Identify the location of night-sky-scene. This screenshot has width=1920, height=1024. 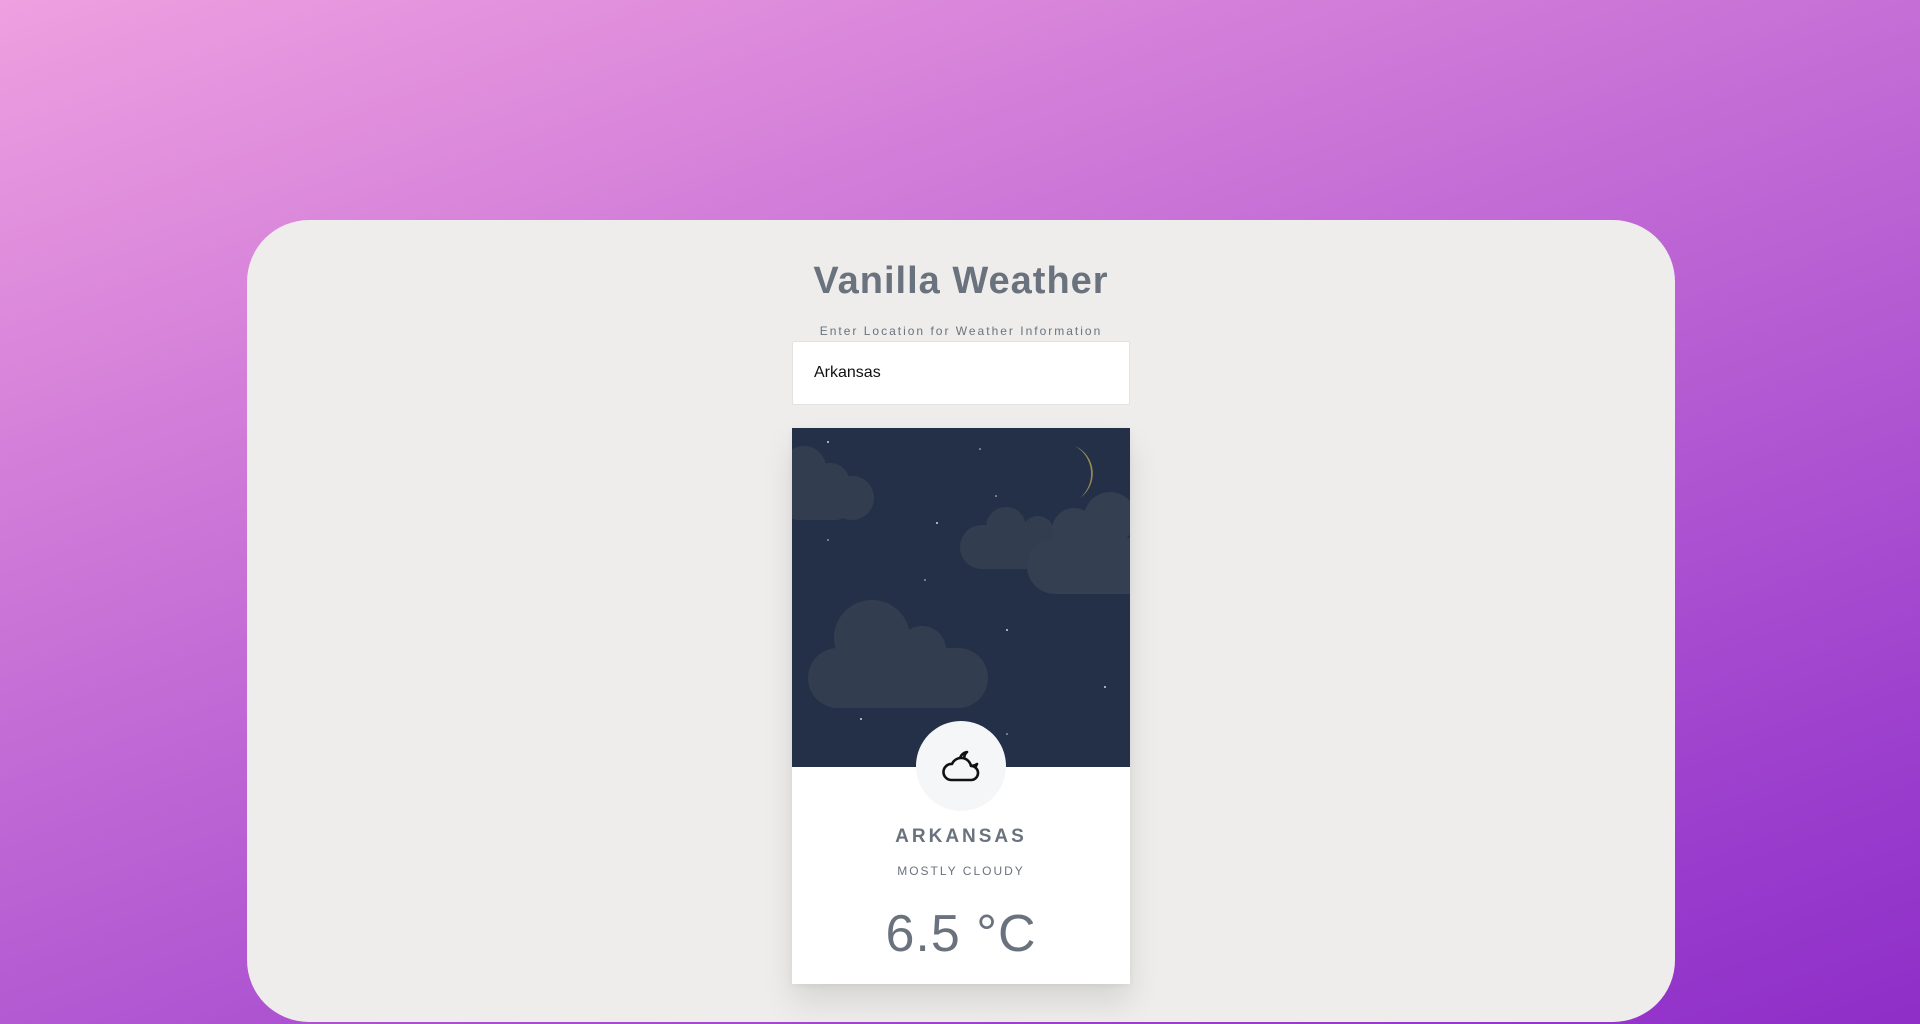
(961, 597).